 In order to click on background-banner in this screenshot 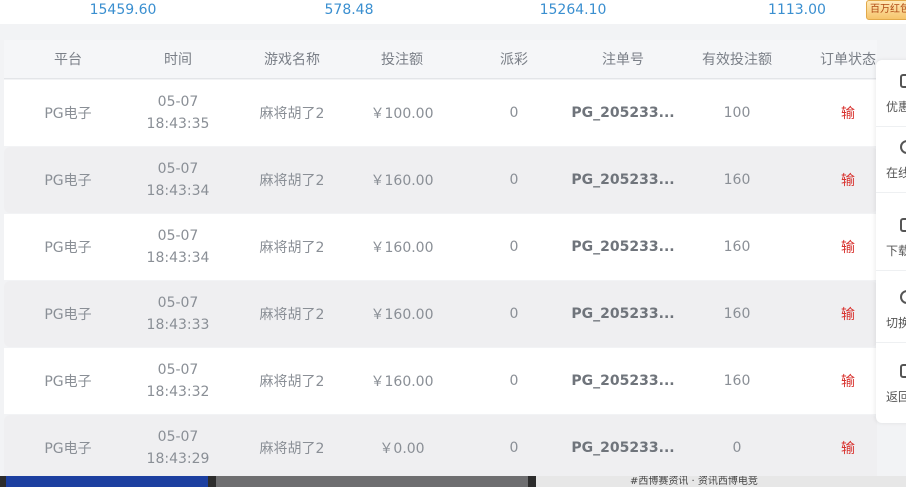, I will do `click(107, 481)`.